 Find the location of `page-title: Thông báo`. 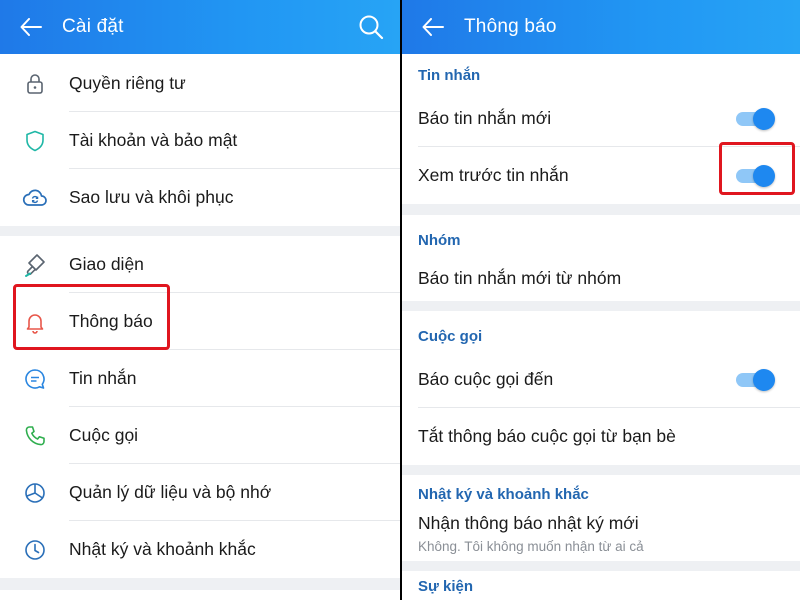

page-title: Thông báo is located at coordinates (510, 26).